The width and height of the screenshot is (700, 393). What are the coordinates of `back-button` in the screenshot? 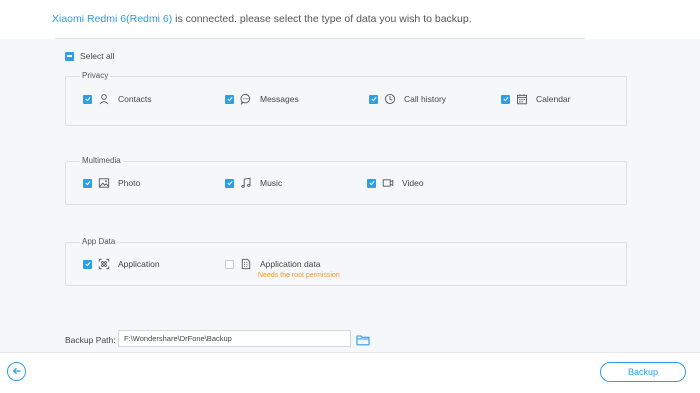 It's located at (16, 371).